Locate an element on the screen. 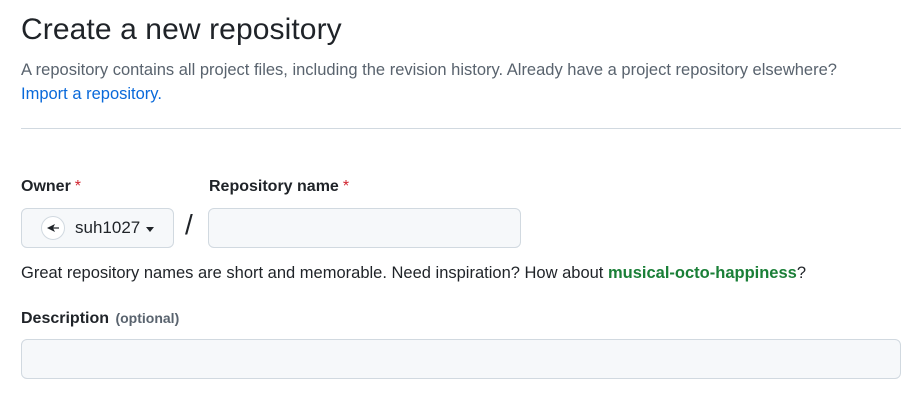 This screenshot has width=922, height=393. description-label-text: Description is located at coordinates (65, 318).